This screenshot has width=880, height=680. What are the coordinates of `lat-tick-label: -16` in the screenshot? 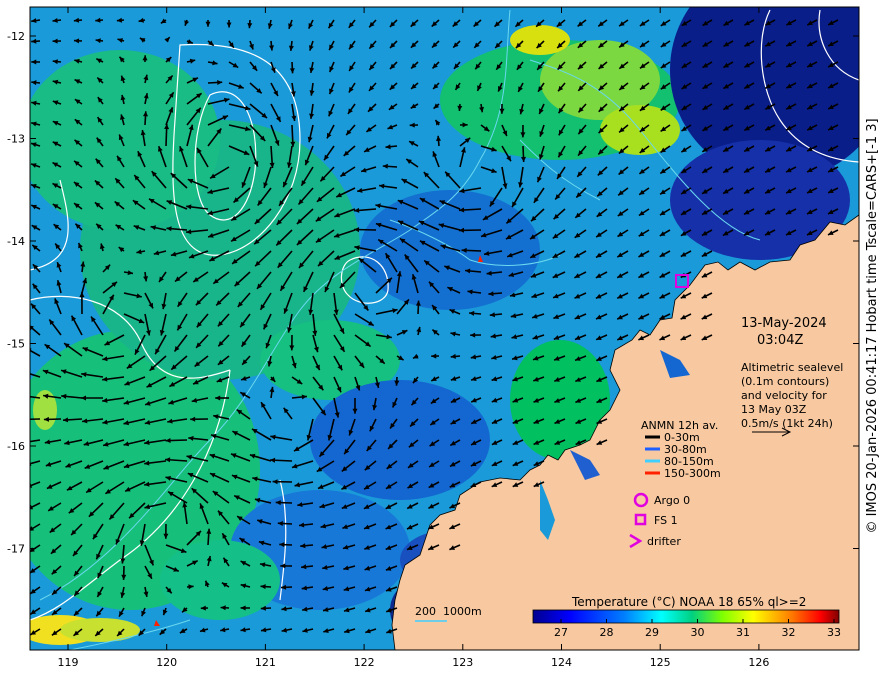 It's located at (16, 446).